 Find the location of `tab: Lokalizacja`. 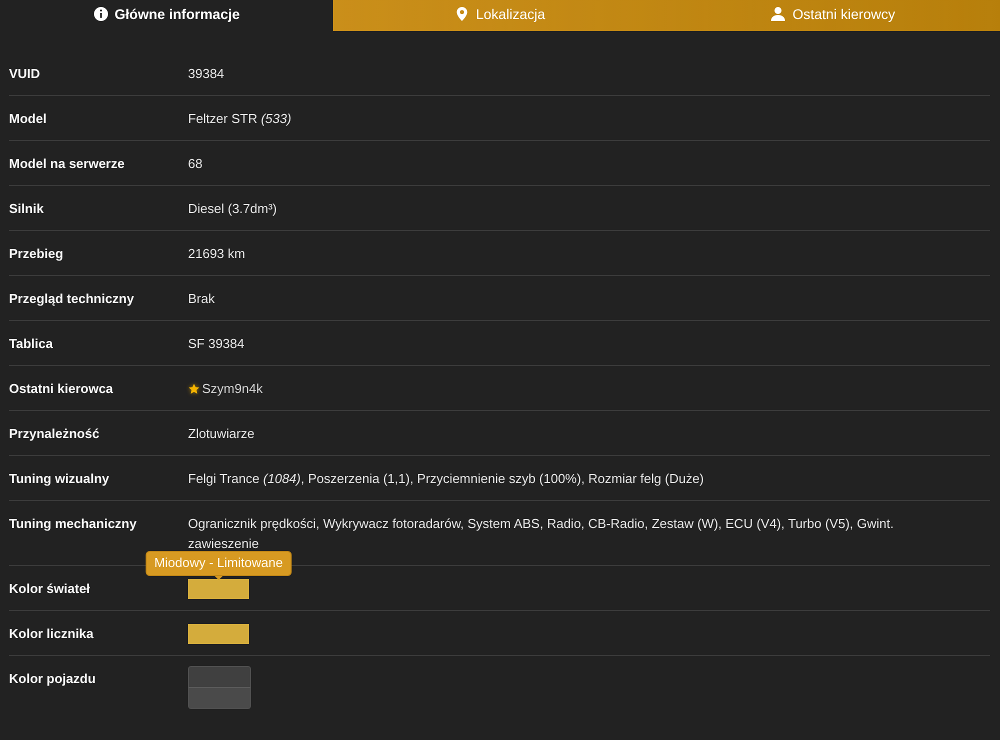

tab: Lokalizacja is located at coordinates (500, 15).